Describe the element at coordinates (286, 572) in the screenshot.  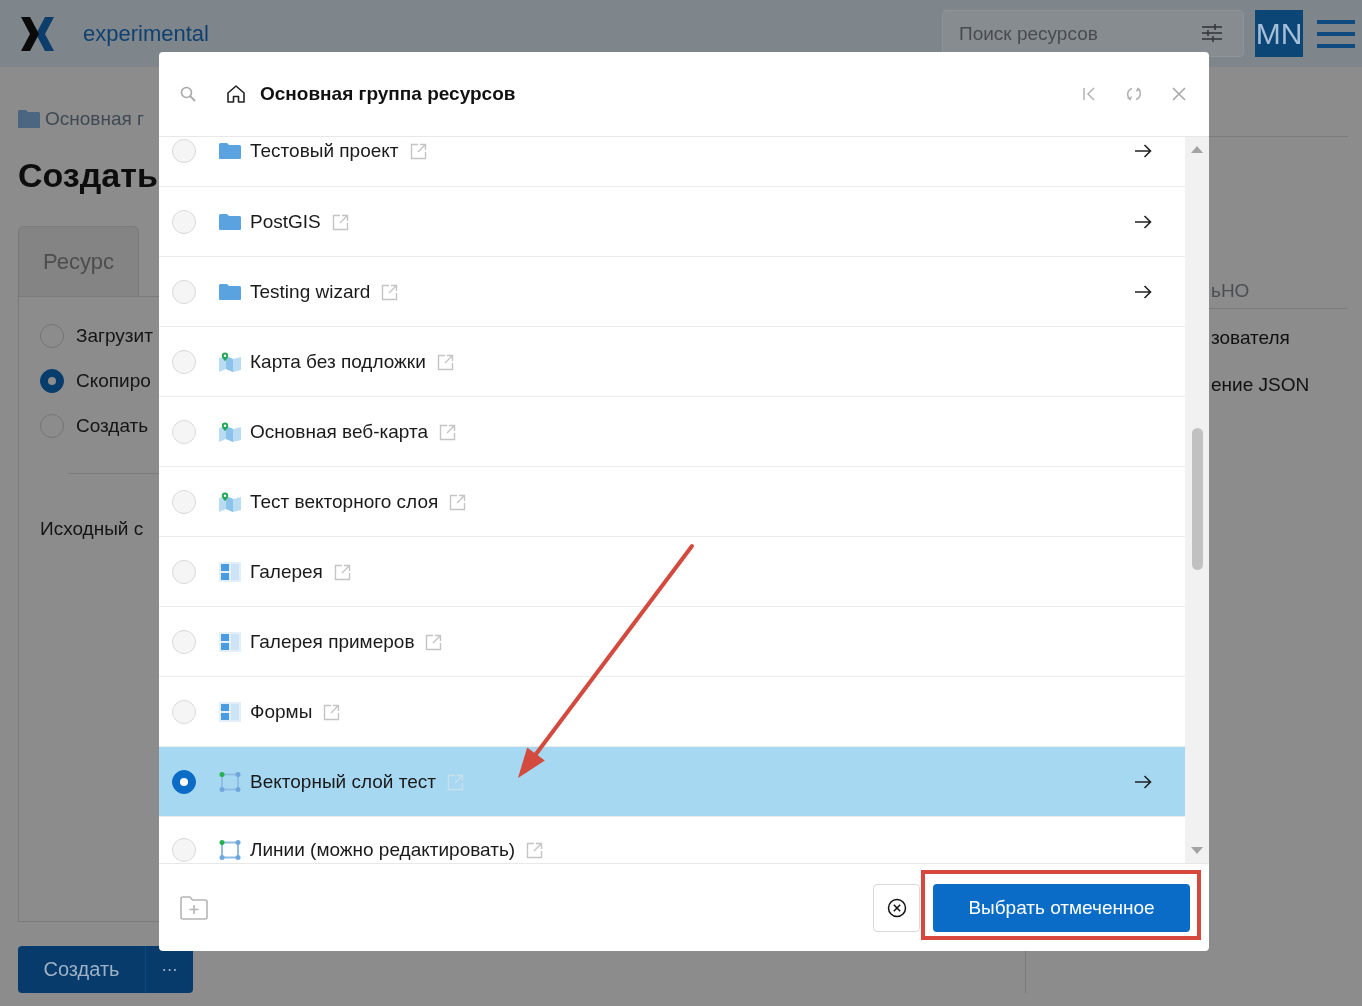
I see `resource-name: Галерея` at that location.